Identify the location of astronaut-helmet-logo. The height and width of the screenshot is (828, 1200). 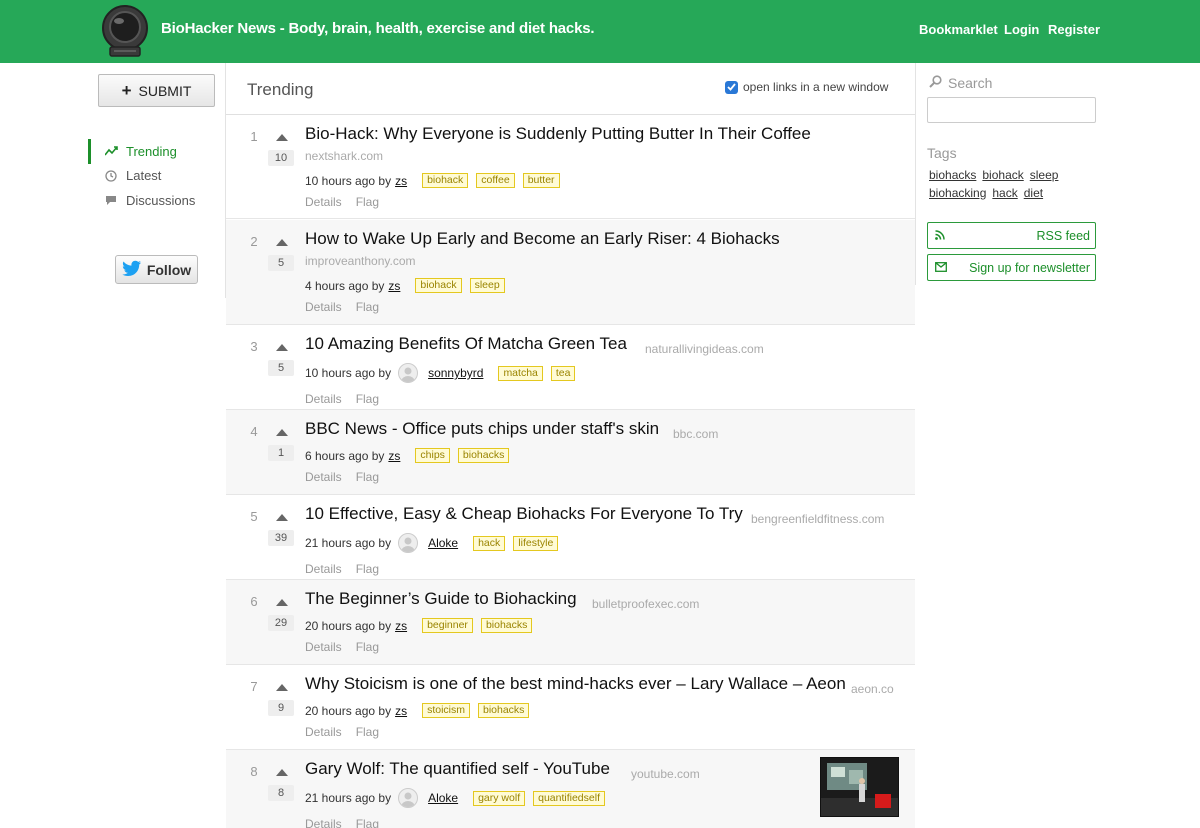
(125, 31).